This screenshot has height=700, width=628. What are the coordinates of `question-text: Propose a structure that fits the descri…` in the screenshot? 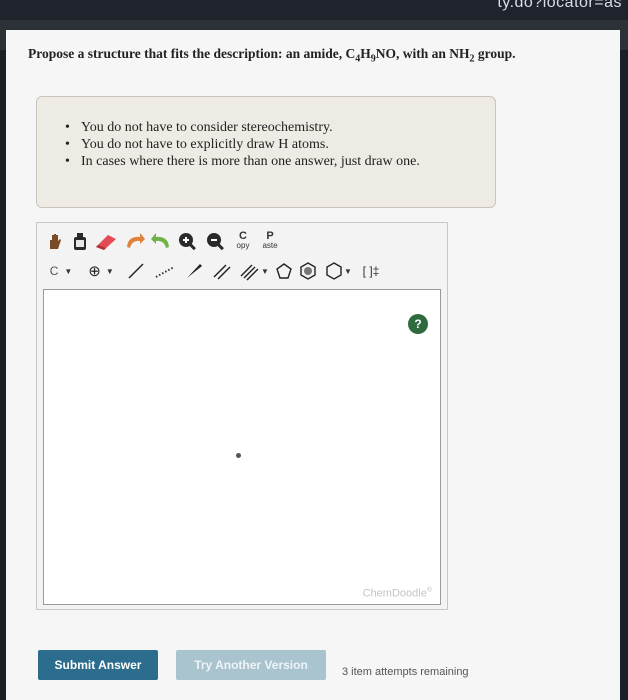 It's located at (272, 55).